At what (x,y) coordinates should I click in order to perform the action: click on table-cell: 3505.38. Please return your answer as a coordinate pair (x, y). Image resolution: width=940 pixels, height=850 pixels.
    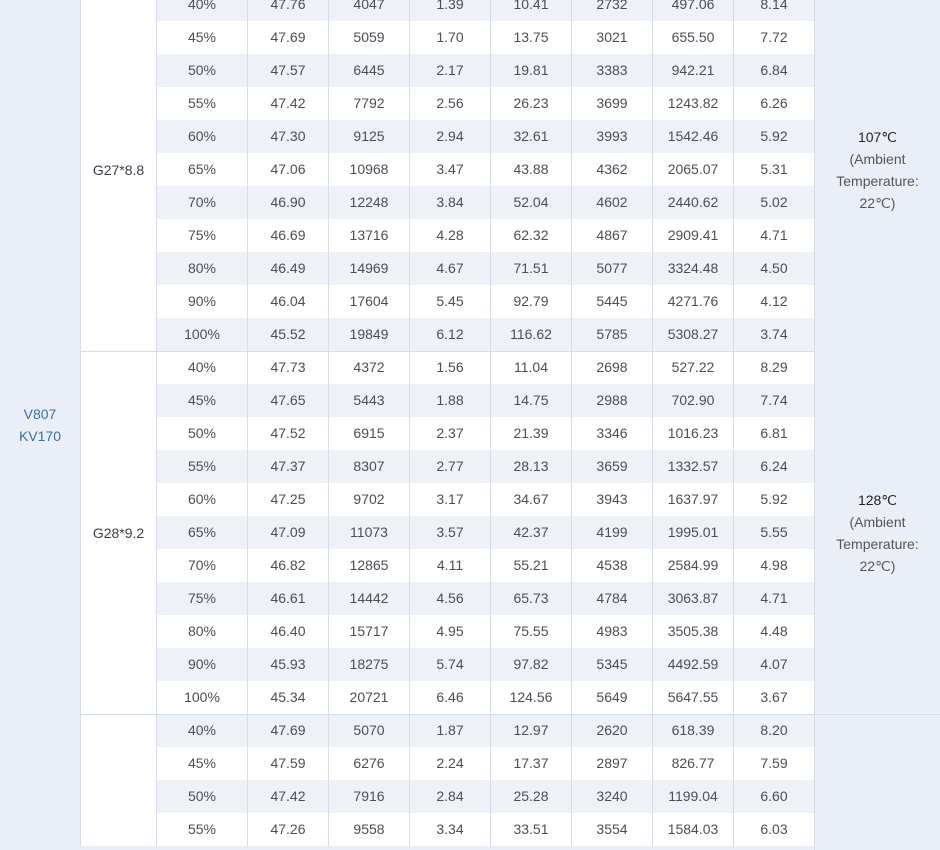
    Looking at the image, I should click on (693, 631).